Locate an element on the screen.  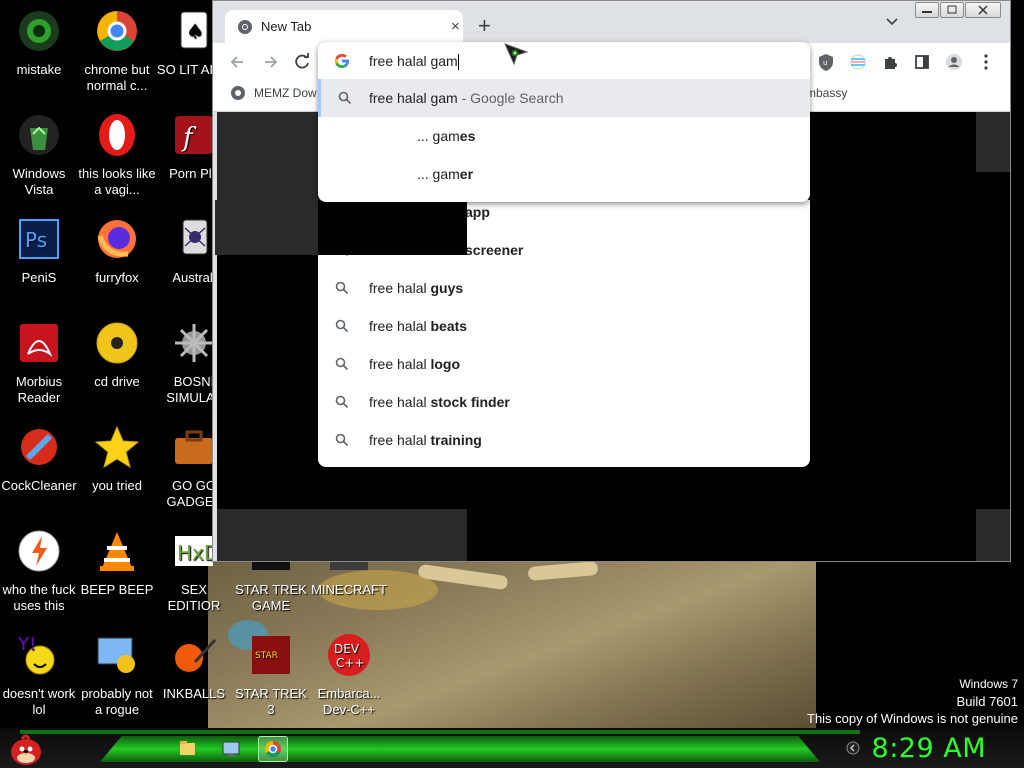
desktop-icon-label: probably not a rogue is located at coordinates (117, 701).